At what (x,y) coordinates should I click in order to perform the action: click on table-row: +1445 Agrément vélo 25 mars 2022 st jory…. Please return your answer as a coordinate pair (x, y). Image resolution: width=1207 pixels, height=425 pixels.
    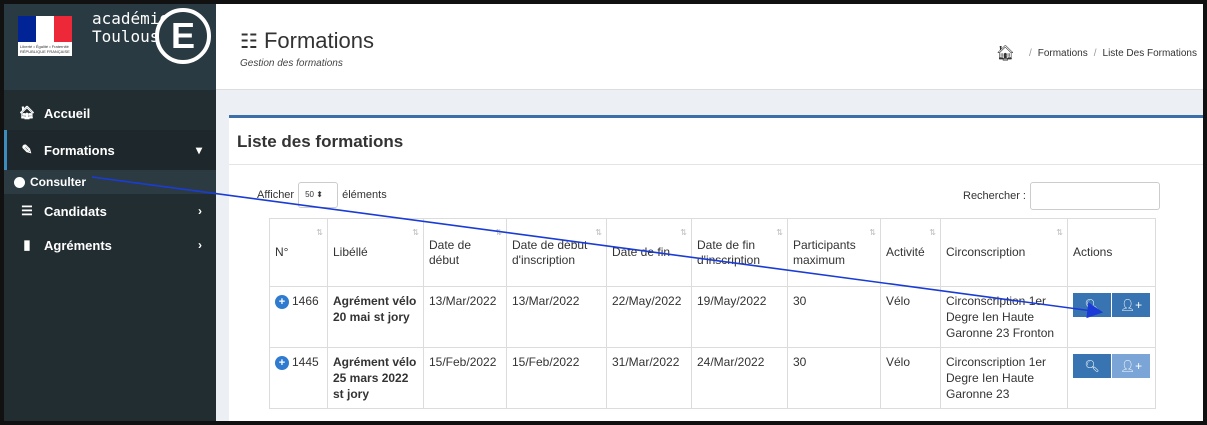
    Looking at the image, I should click on (712, 378).